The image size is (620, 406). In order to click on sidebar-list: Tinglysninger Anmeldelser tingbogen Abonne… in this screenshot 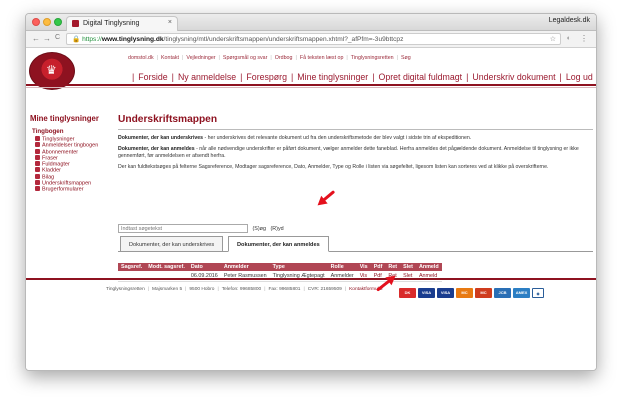, I will do `click(66, 164)`.